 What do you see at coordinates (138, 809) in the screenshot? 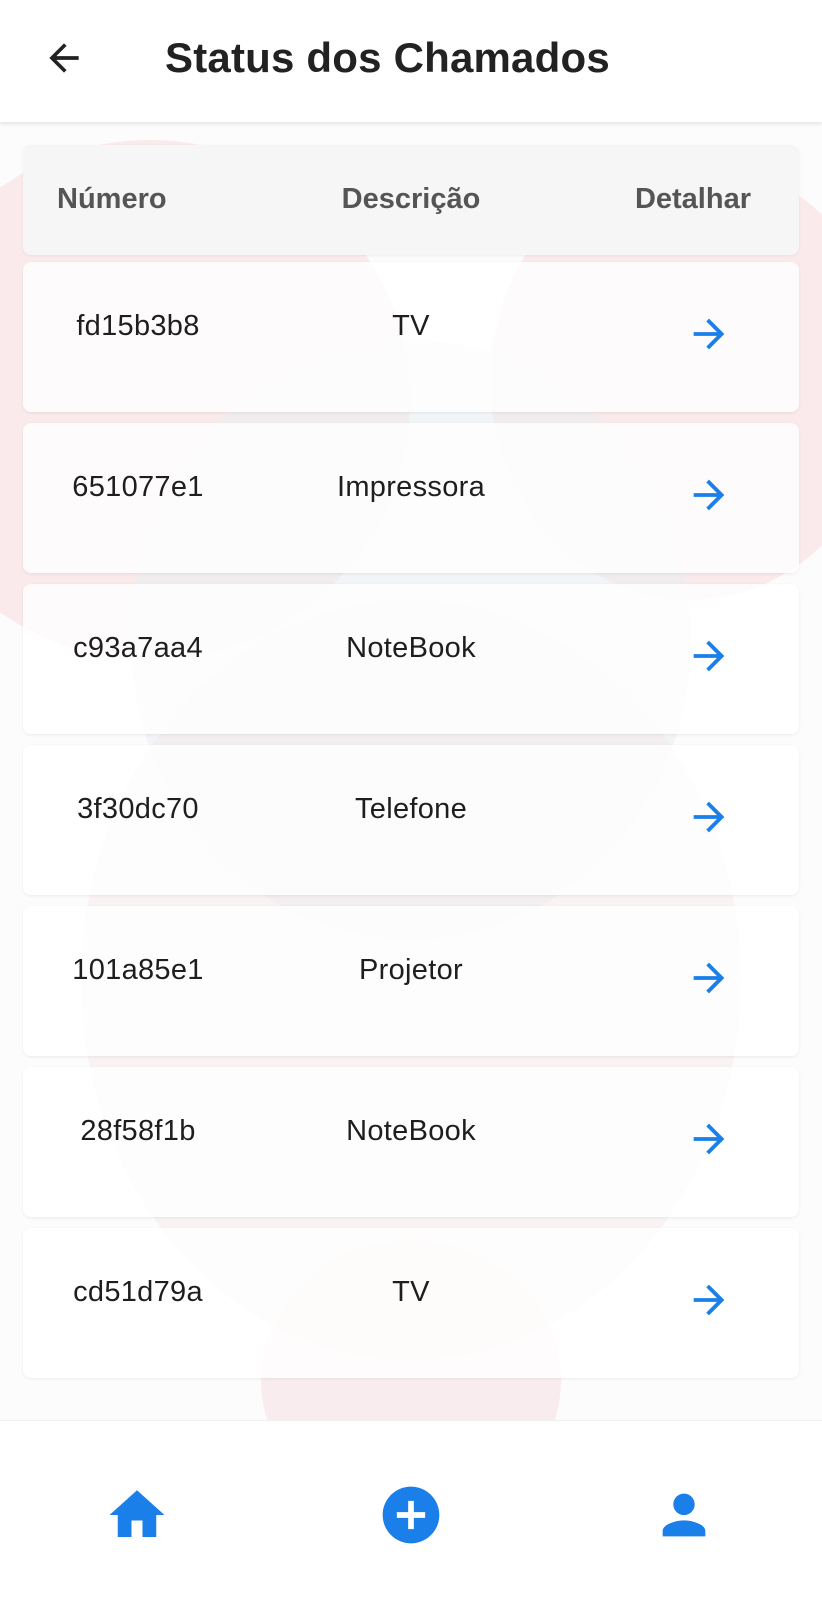
I see `ticket-number: 3f30dc70` at bounding box center [138, 809].